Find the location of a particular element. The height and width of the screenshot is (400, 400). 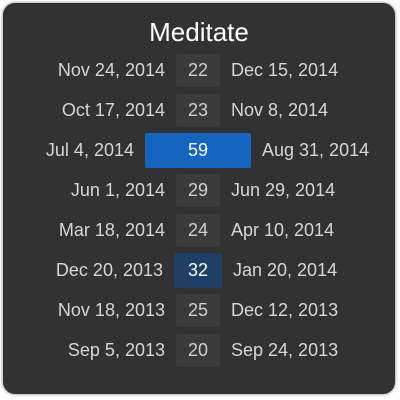

streak-row: Nov 18, 2013 25 Dec 12, 2013 is located at coordinates (199, 310).